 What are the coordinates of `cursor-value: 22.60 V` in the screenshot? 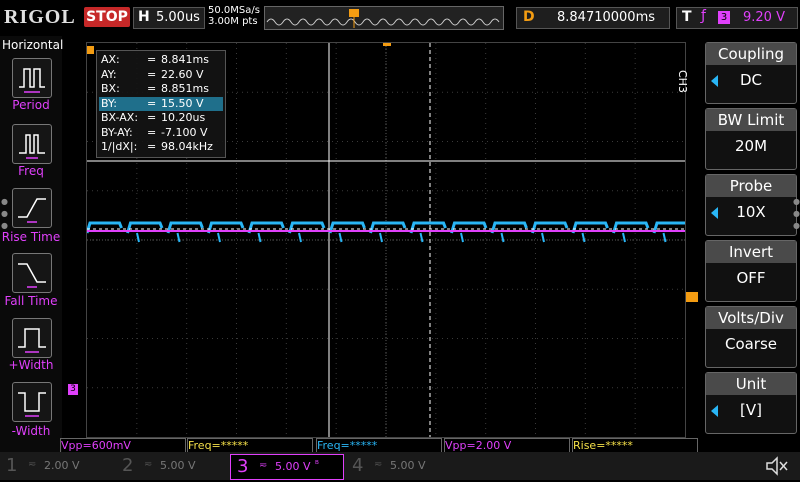 It's located at (182, 74).